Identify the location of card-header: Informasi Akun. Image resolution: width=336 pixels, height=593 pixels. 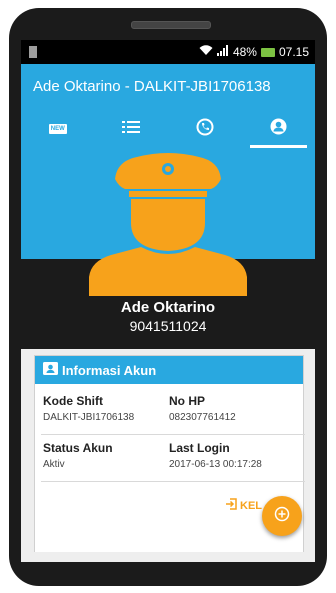
(169, 370).